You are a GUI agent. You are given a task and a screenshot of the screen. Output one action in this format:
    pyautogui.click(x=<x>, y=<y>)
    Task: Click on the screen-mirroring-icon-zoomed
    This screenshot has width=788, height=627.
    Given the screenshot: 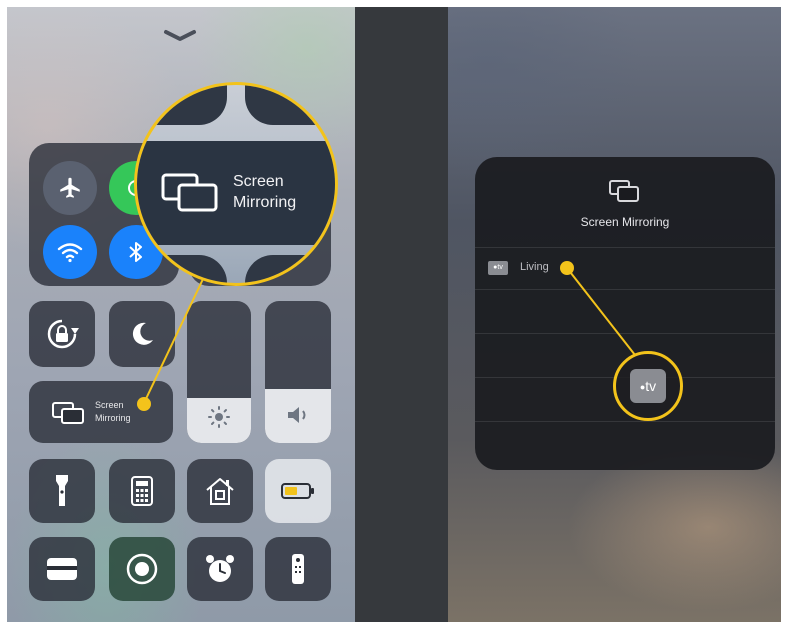 What is the action you would take?
    pyautogui.click(x=189, y=192)
    